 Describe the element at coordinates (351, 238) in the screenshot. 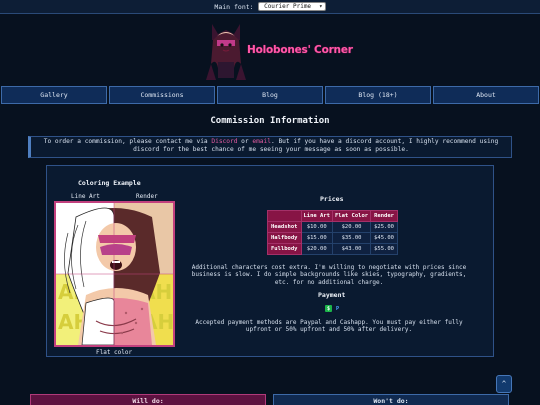

I see `price-cell: $35.00` at that location.